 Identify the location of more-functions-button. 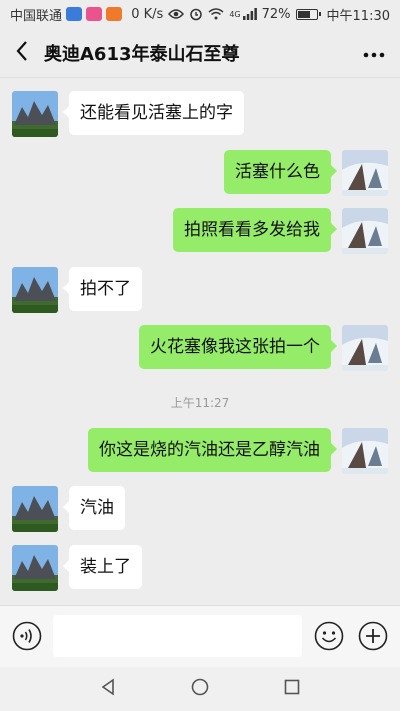
(373, 636).